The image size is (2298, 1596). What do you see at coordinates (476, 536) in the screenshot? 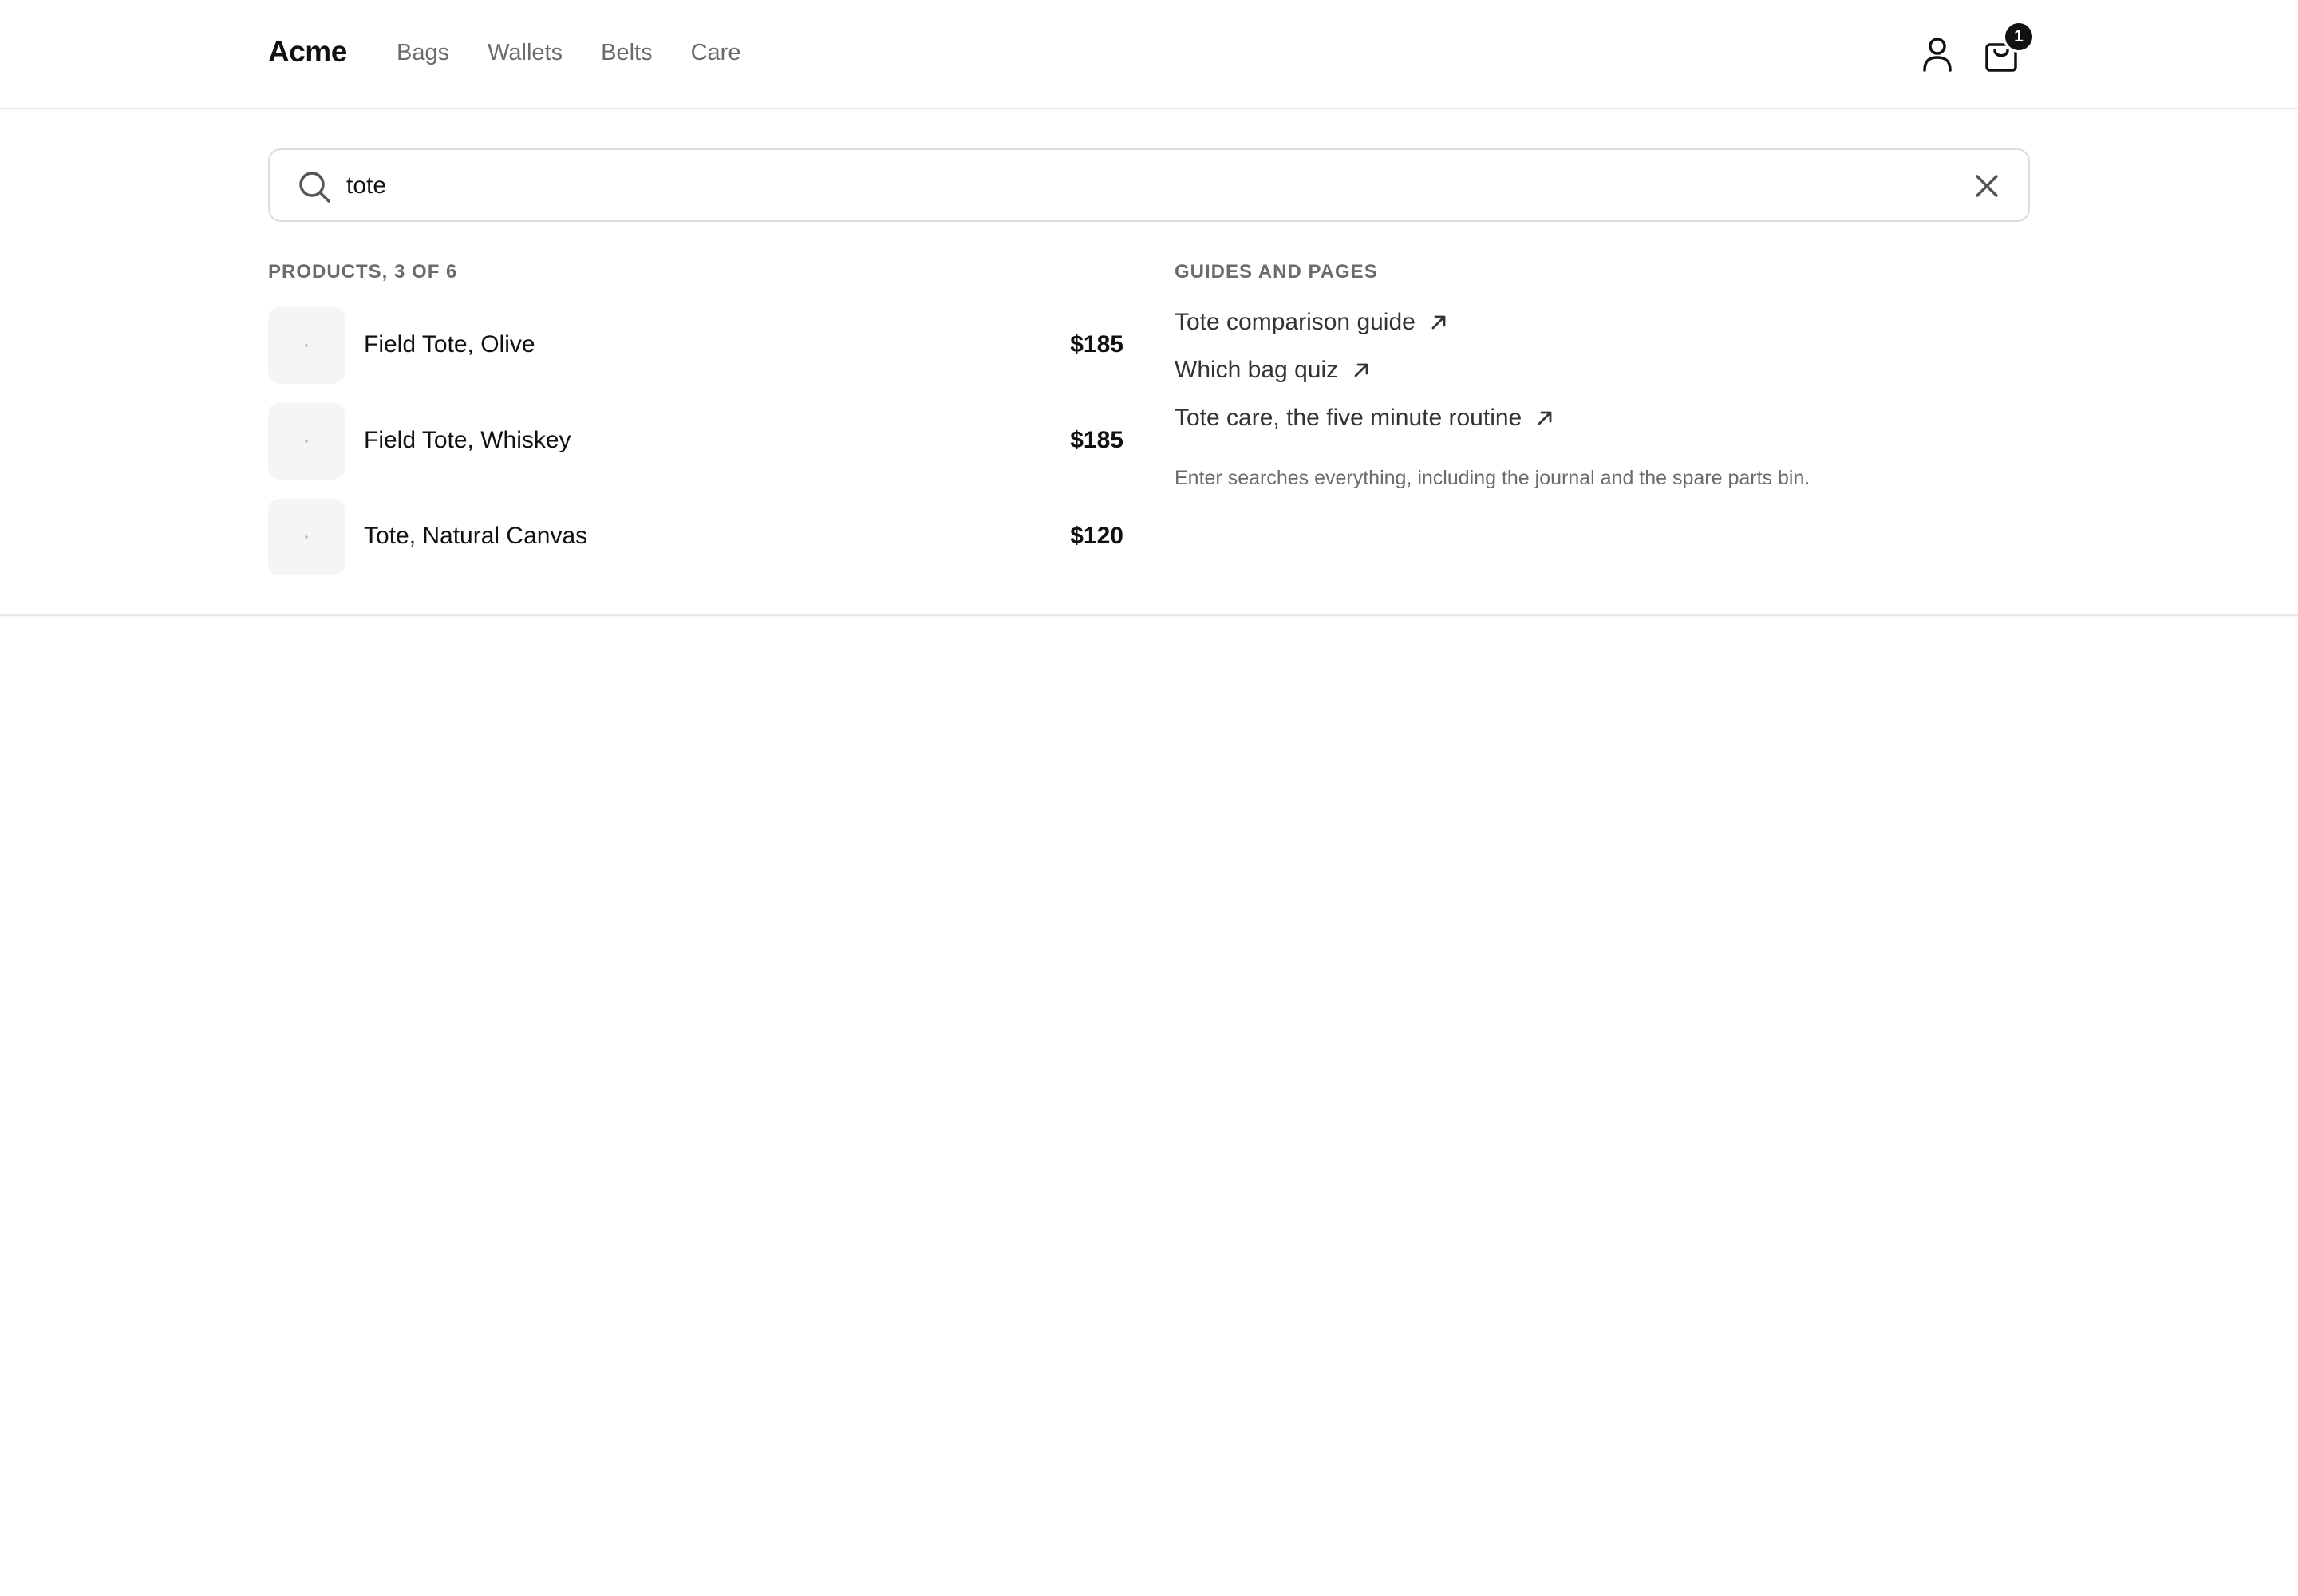
I see `product-name: Tote, Natural Canvas` at bounding box center [476, 536].